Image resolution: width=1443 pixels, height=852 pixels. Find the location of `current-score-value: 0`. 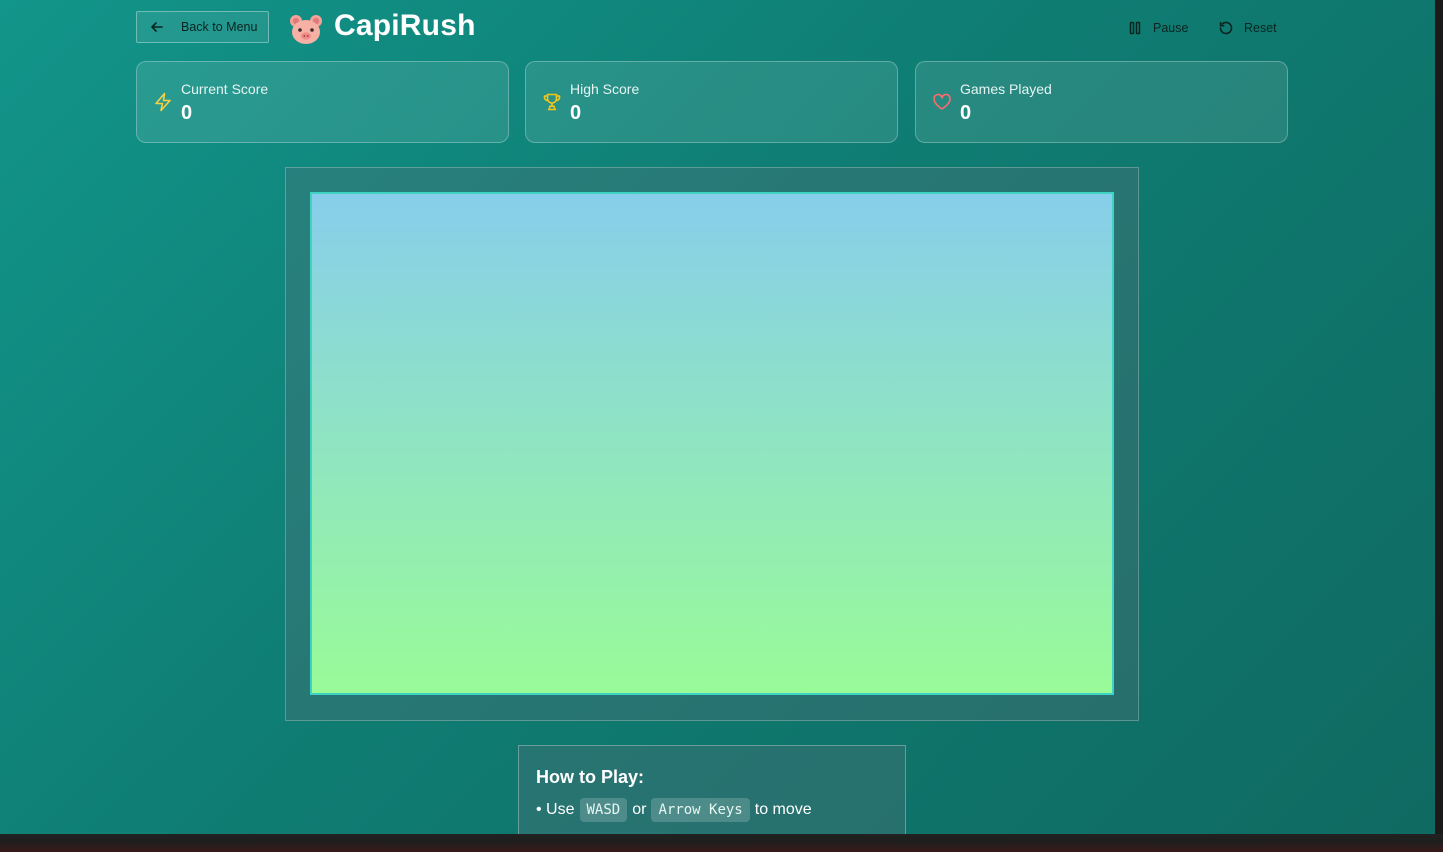

current-score-value: 0 is located at coordinates (187, 113).